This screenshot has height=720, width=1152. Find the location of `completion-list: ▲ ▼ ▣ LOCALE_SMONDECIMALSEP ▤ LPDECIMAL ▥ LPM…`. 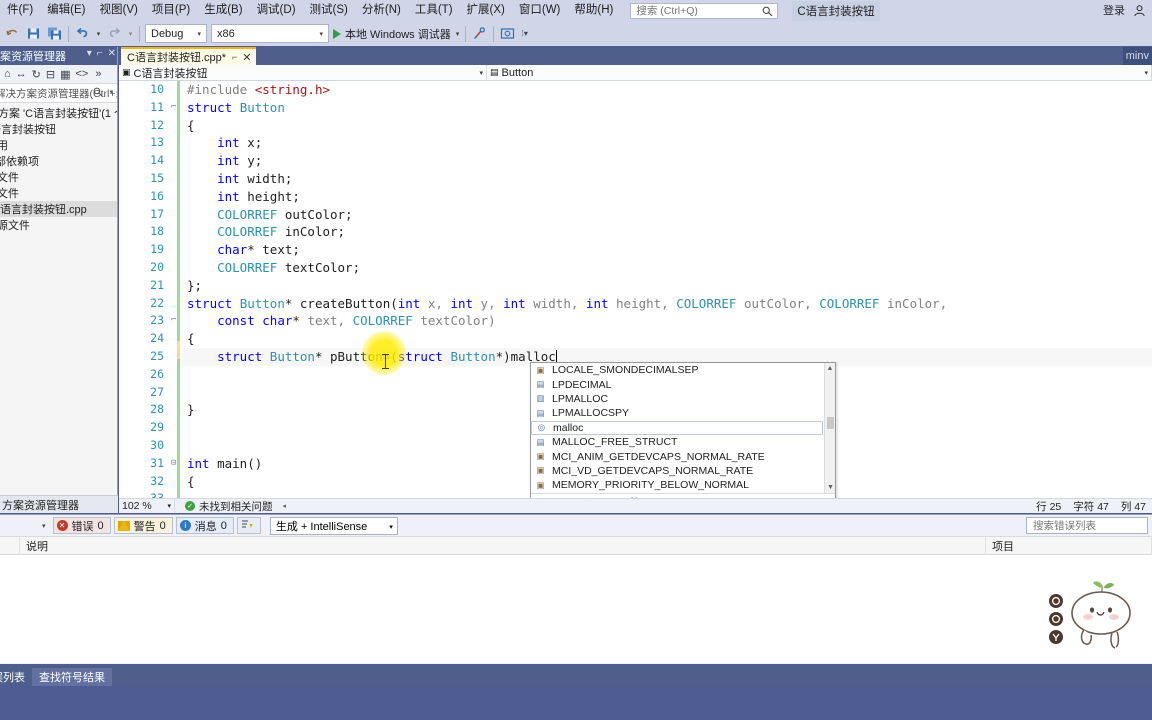

completion-list: ▲ ▼ ▣ LOCALE_SMONDECIMALSEP ▤ LPDECIMAL ▥ LPM… is located at coordinates (683, 428).